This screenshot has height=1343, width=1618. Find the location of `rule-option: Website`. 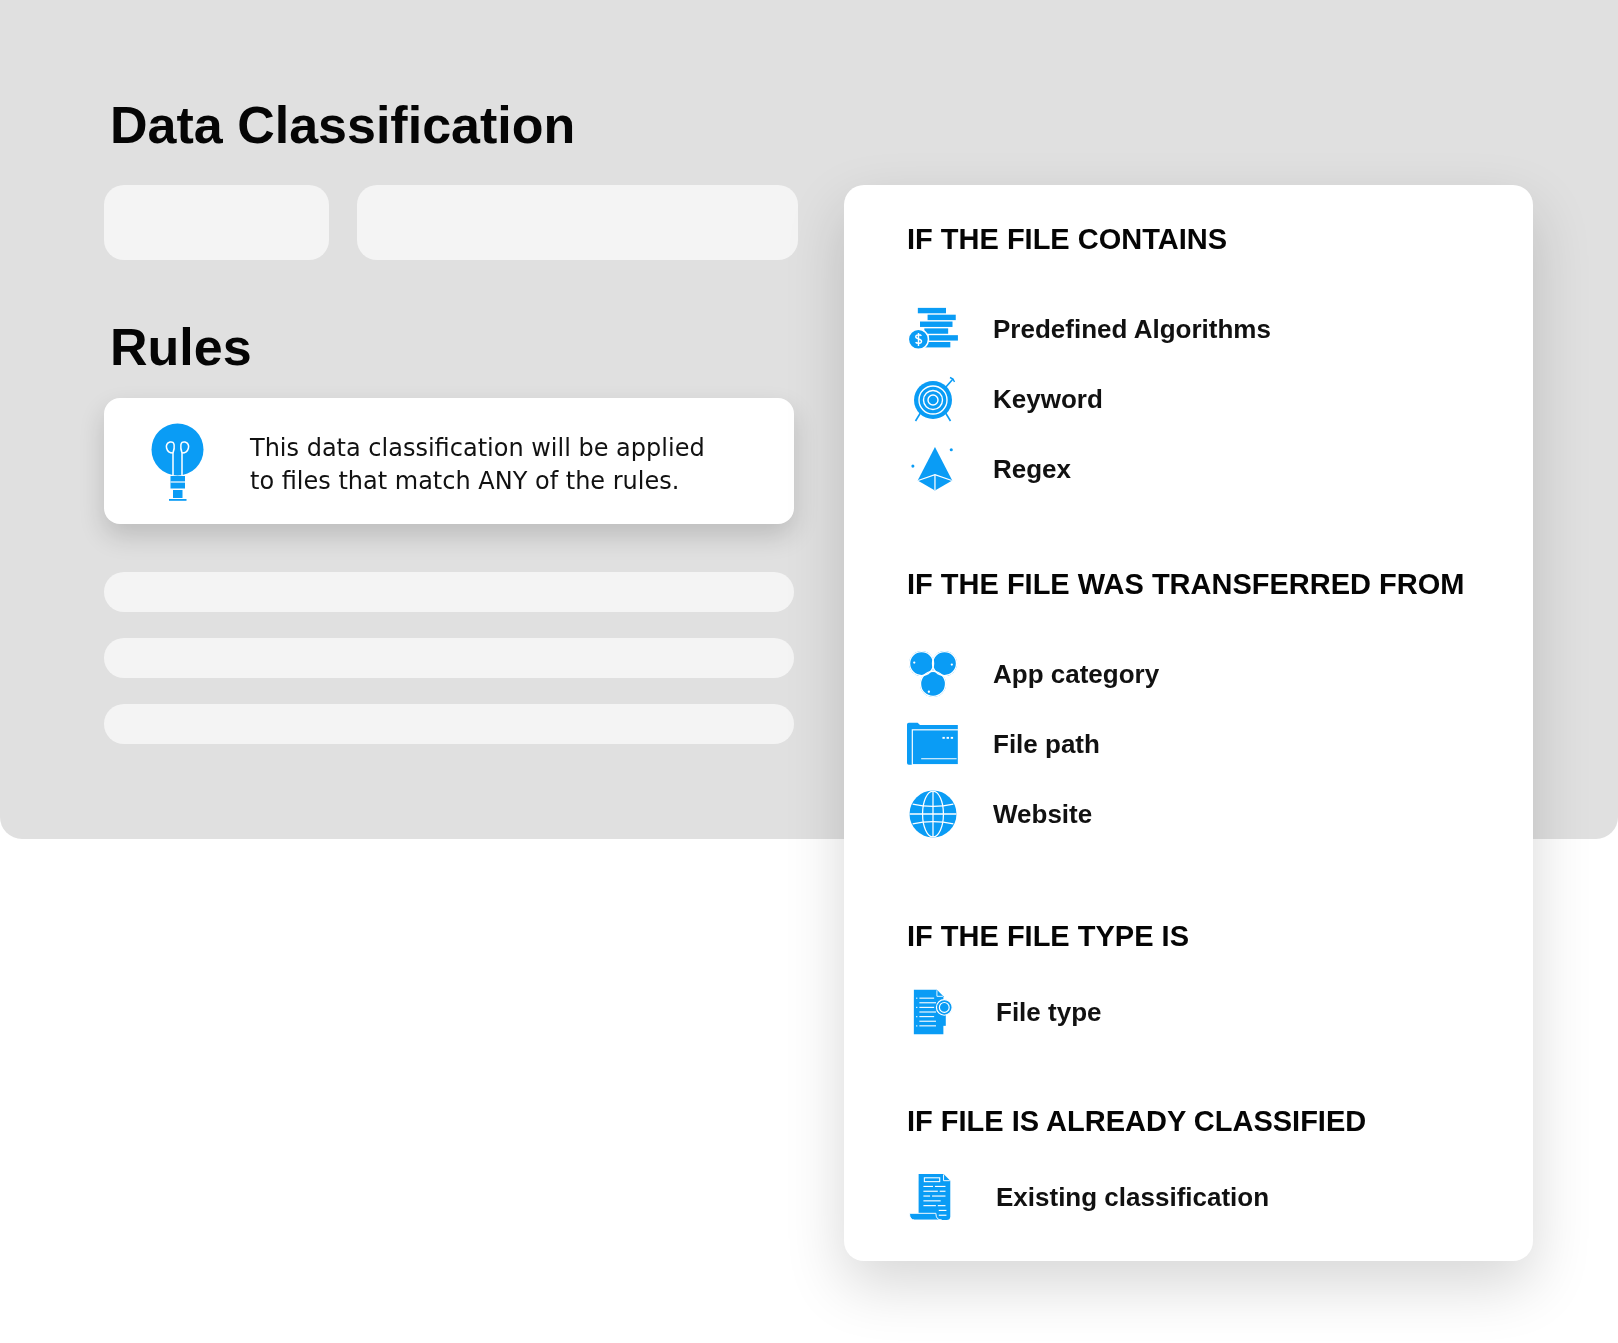

rule-option: Website is located at coordinates (1000, 814).